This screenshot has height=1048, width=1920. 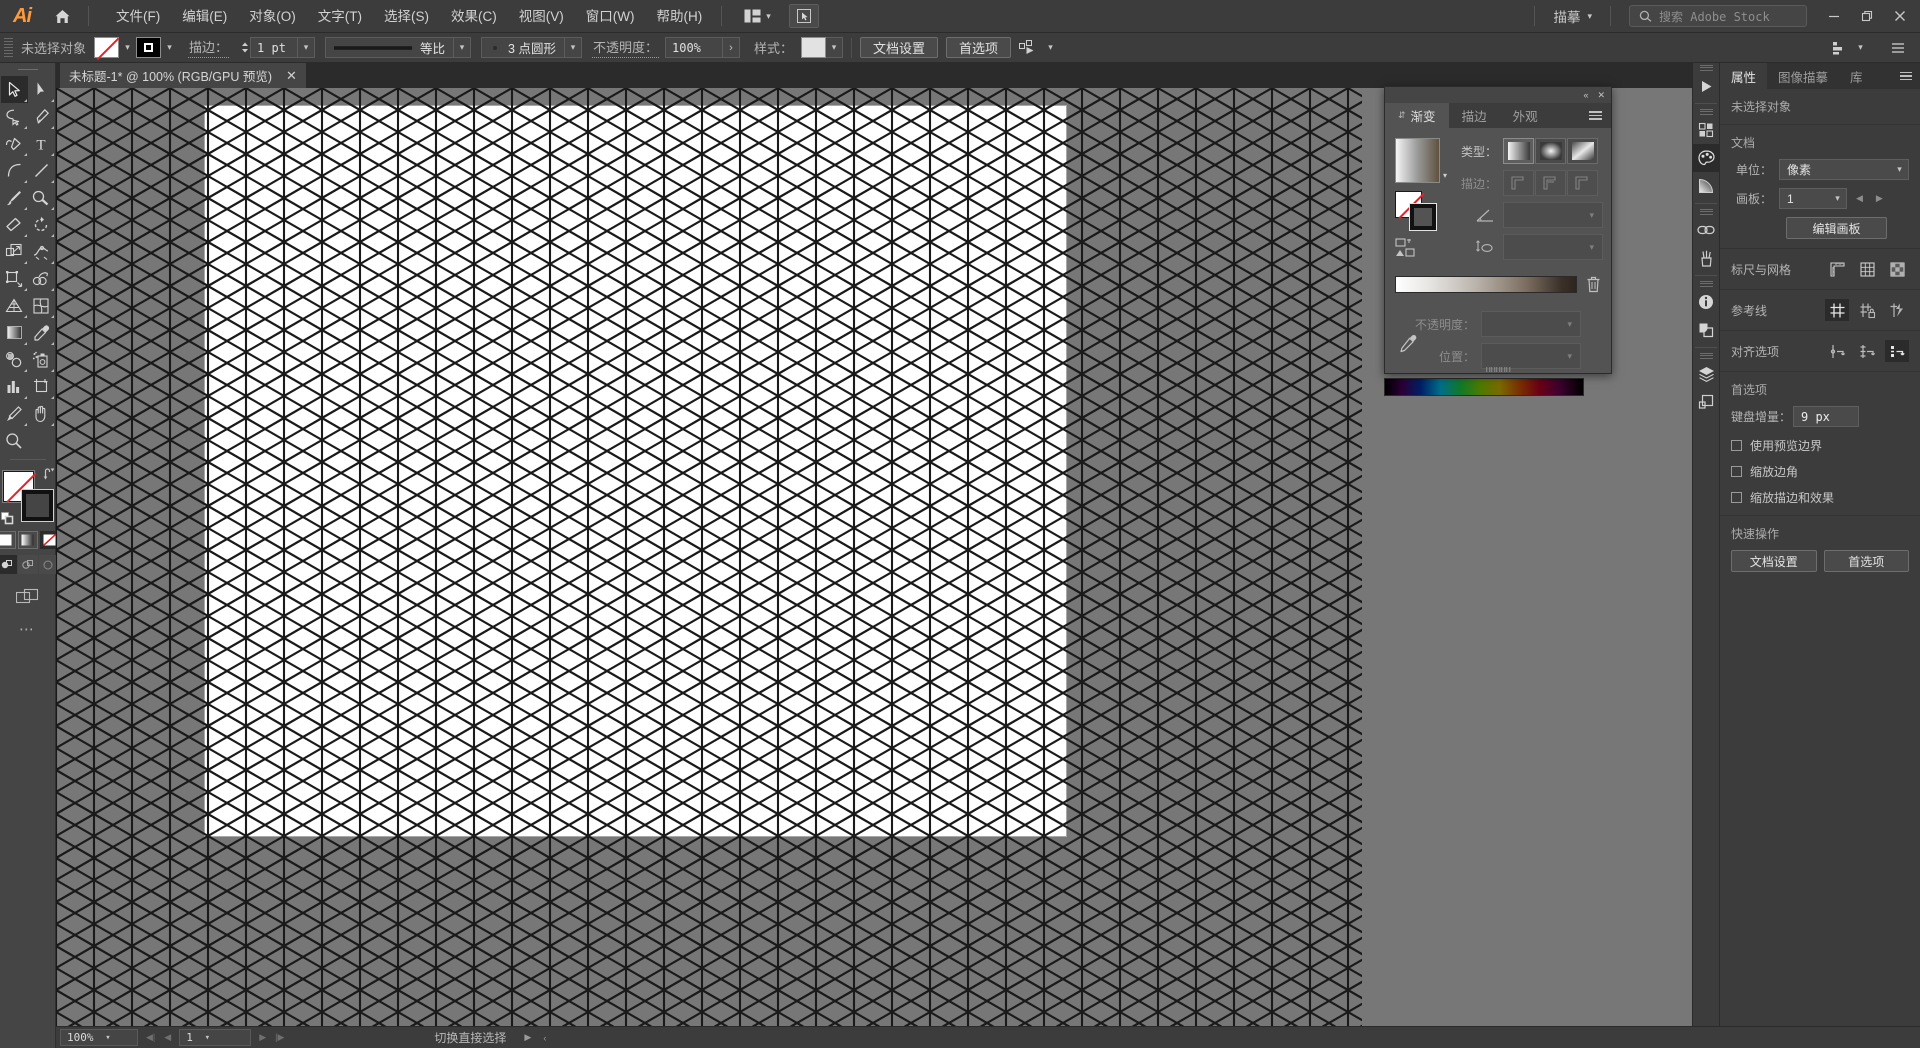 I want to click on gradient-opacity-field: ▾, so click(x=1531, y=324).